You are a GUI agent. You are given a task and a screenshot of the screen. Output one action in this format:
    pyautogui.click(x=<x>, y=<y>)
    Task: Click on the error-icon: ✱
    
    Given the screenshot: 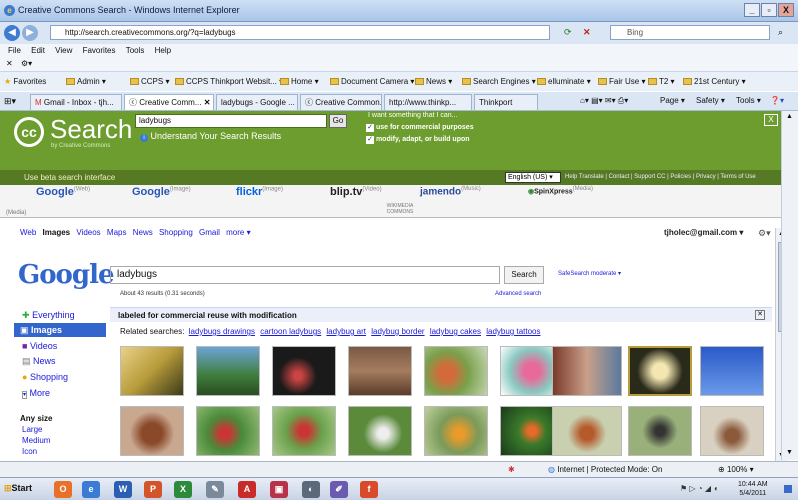 What is the action you would take?
    pyautogui.click(x=511, y=469)
    